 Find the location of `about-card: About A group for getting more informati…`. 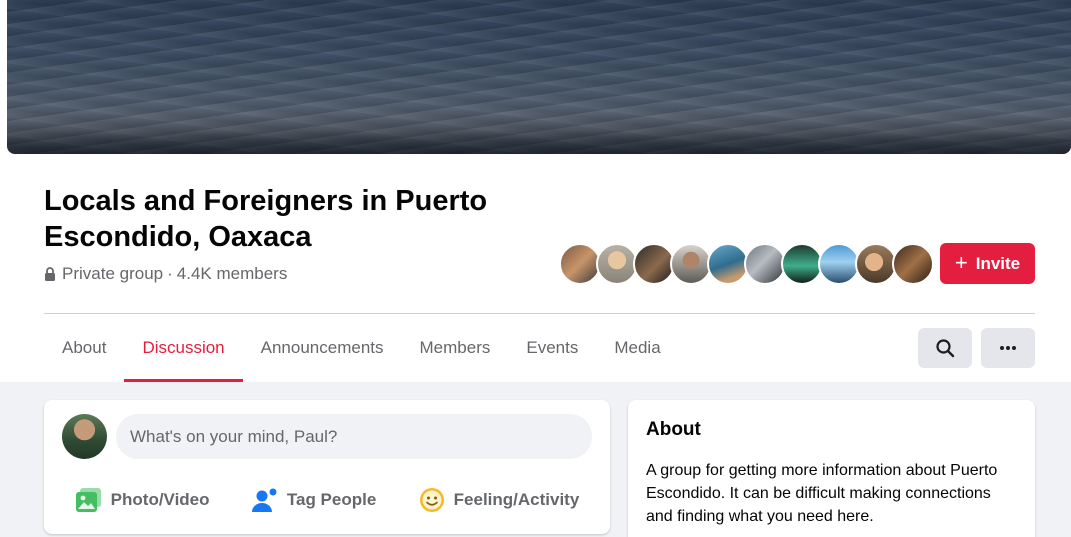

about-card: About A group for getting more informati… is located at coordinates (831, 468).